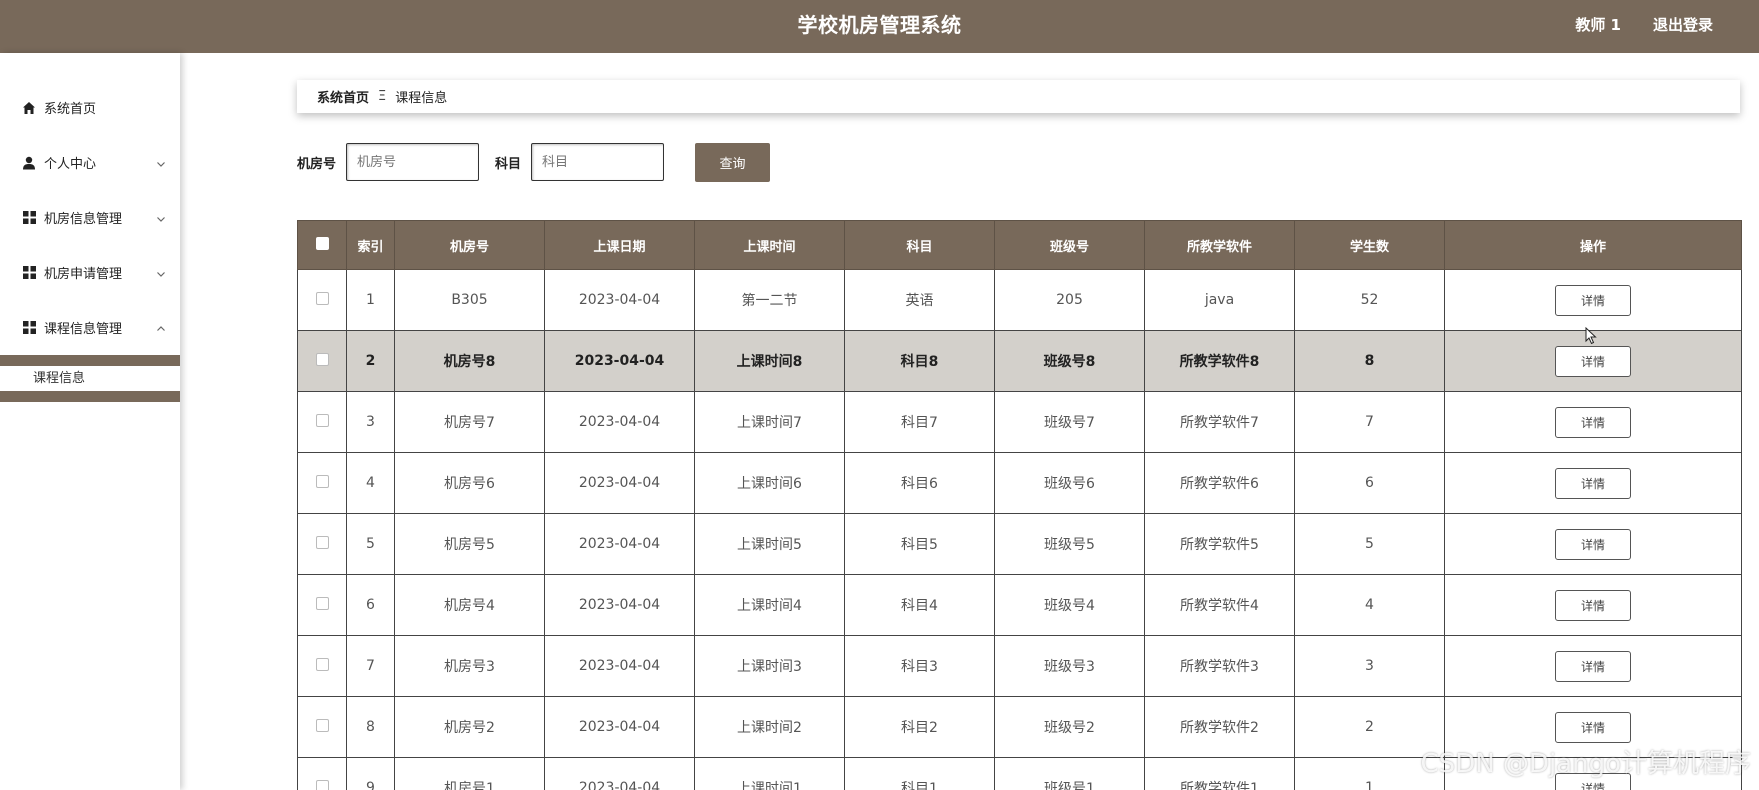  Describe the element at coordinates (769, 605) in the screenshot. I see `cell-time: 上课时间4` at that location.